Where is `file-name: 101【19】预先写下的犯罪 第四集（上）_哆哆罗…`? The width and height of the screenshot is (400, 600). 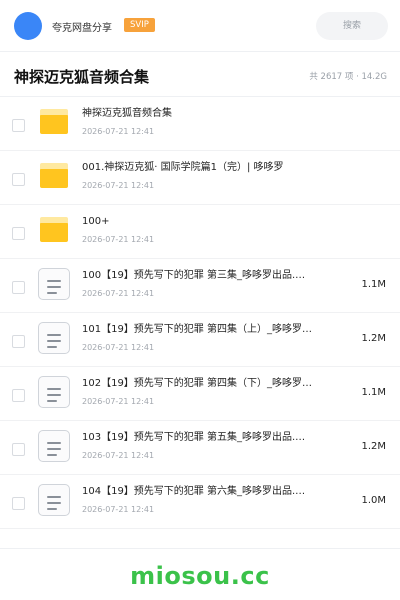
file-name: 101【19】预先写下的犯罪 第四集（上）_哆哆罗… is located at coordinates (197, 329).